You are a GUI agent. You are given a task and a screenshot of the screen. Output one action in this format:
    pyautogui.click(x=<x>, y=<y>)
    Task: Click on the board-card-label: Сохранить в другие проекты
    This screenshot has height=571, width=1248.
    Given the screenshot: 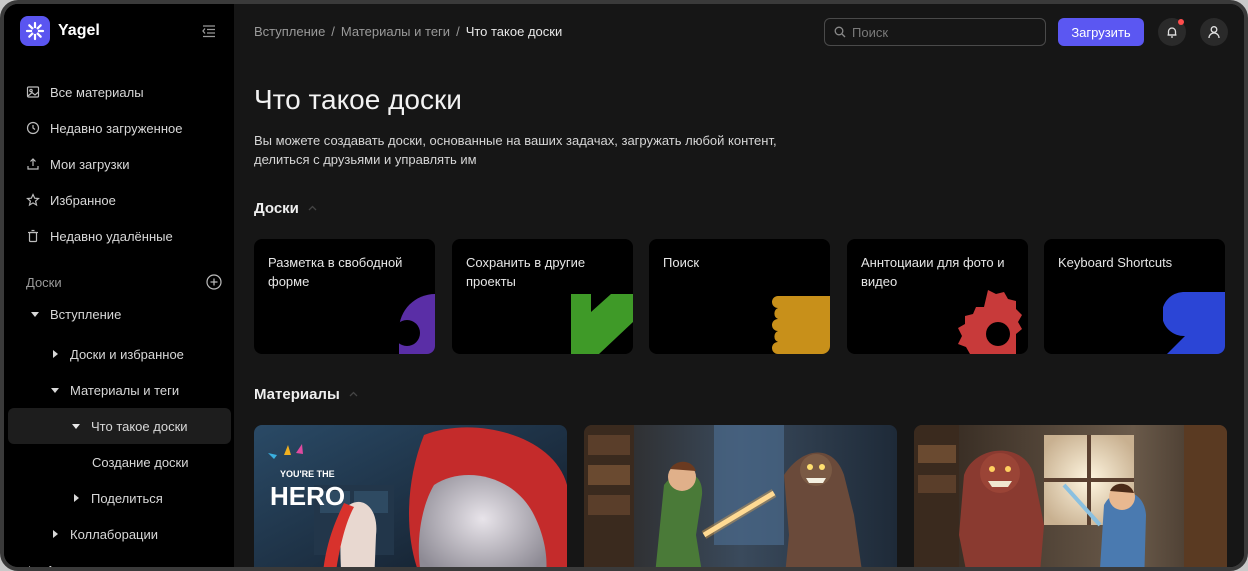 What is the action you would take?
    pyautogui.click(x=526, y=272)
    